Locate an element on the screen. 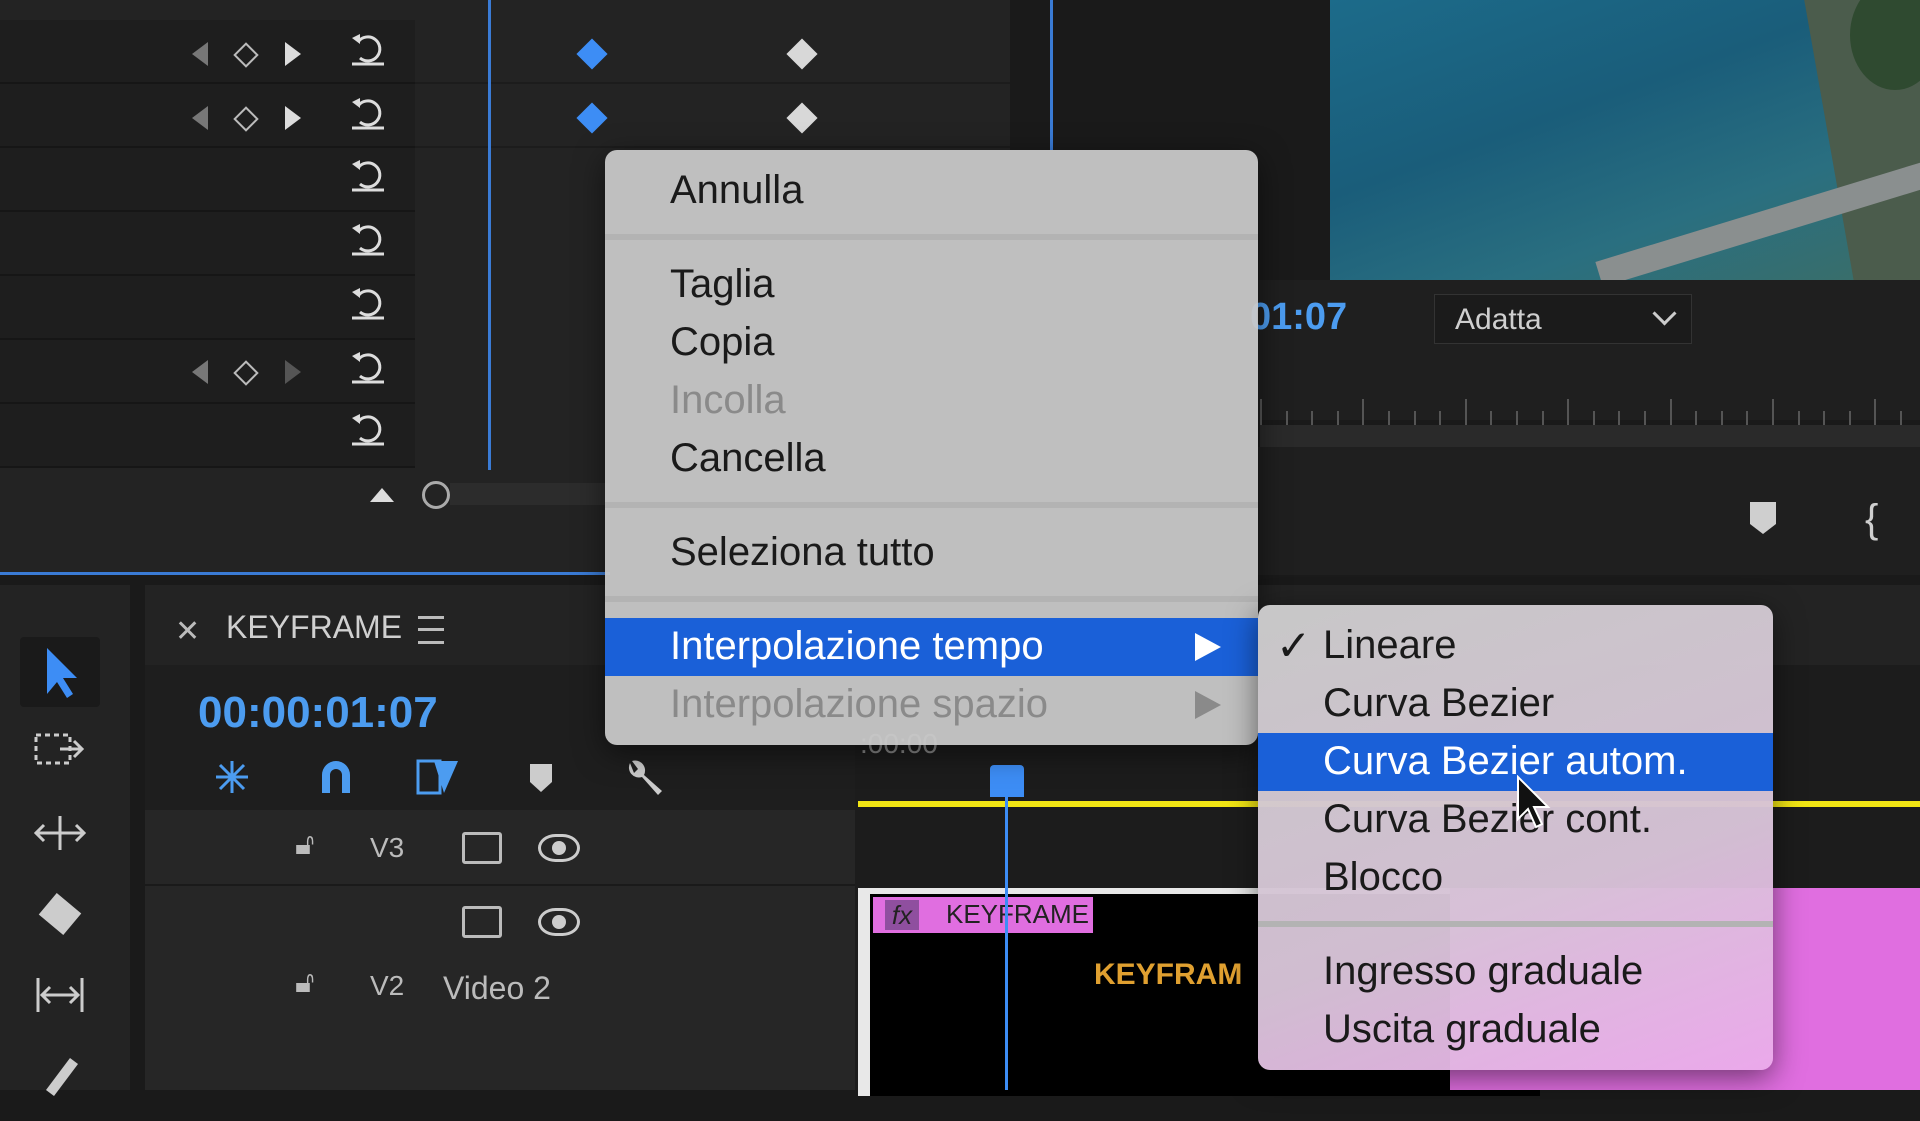 The height and width of the screenshot is (1121, 1920). mark-in-icon: { is located at coordinates (1871, 519).